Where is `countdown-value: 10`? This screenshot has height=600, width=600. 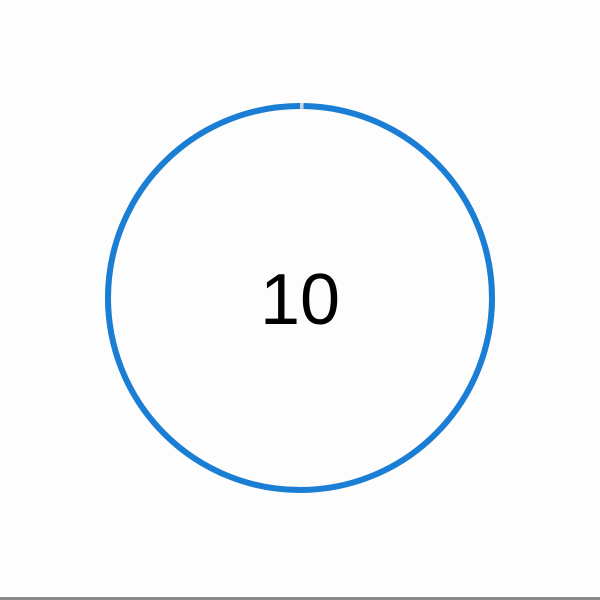 countdown-value: 10 is located at coordinates (300, 300).